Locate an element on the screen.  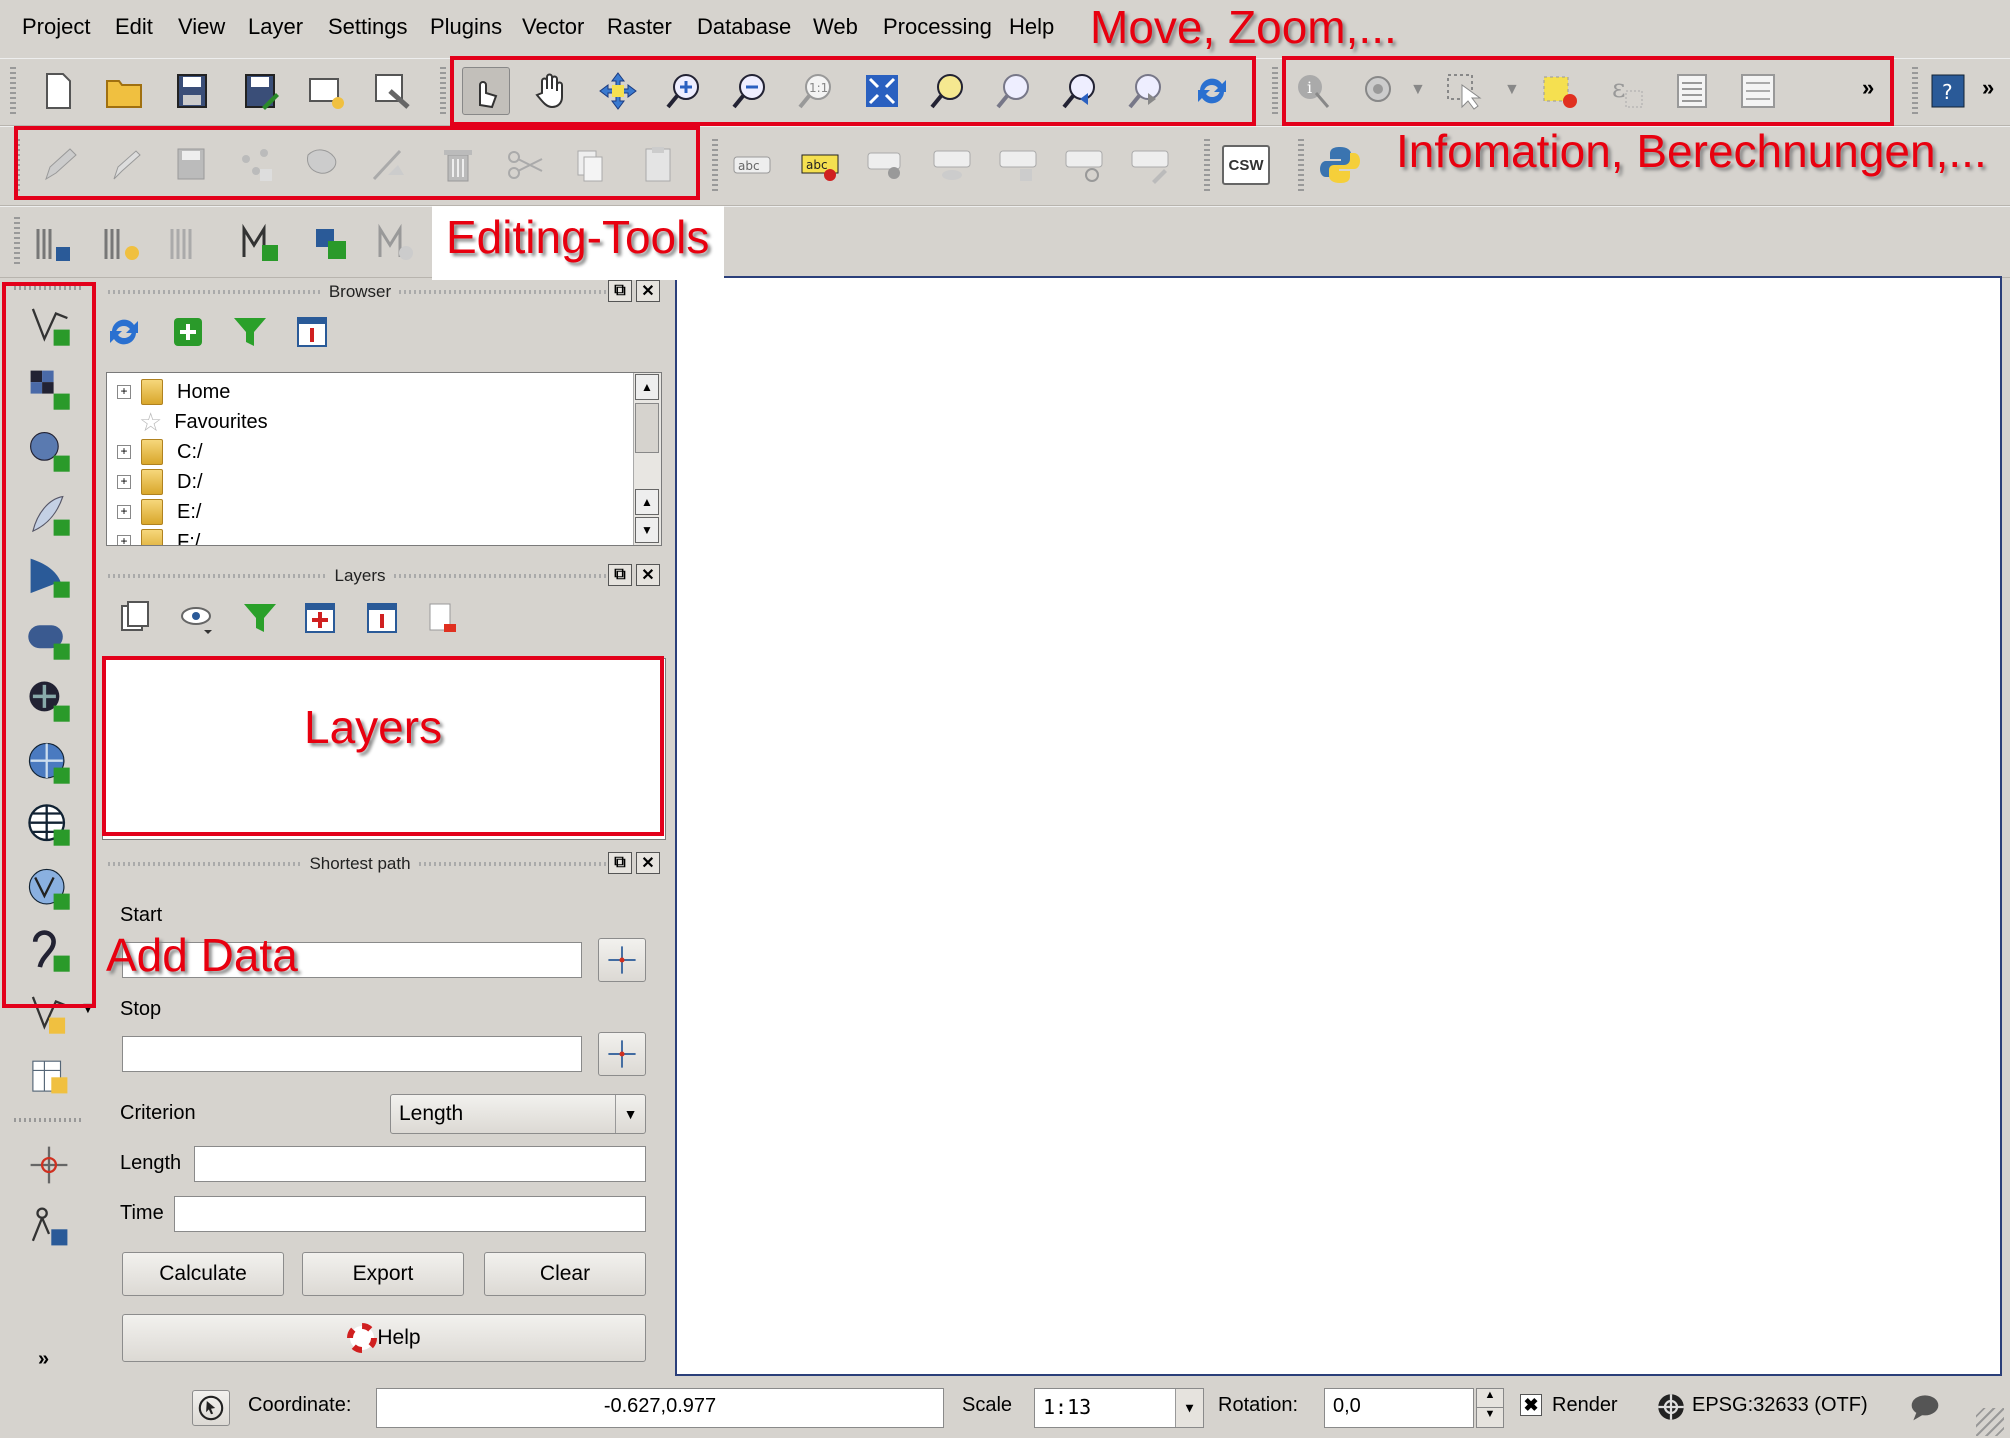
statistical-summary-icon is located at coordinates (1758, 91).